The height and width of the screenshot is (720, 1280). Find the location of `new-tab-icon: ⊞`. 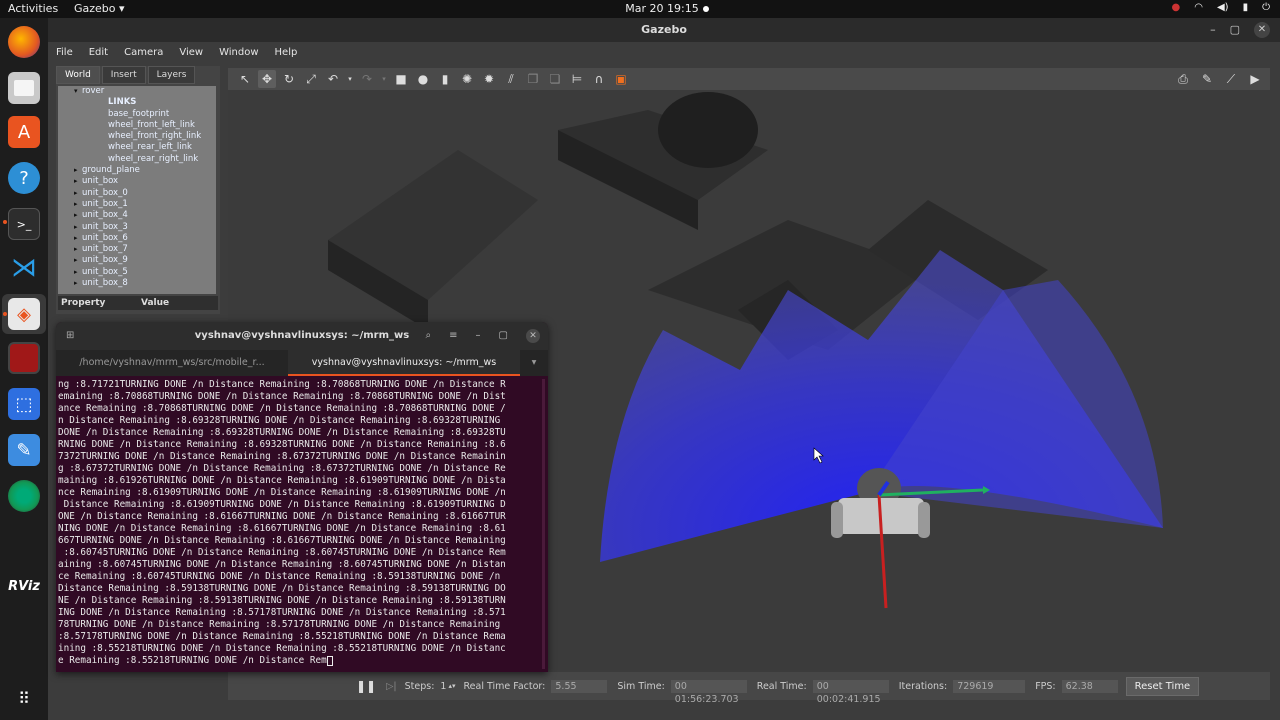

new-tab-icon: ⊞ is located at coordinates (70, 336).